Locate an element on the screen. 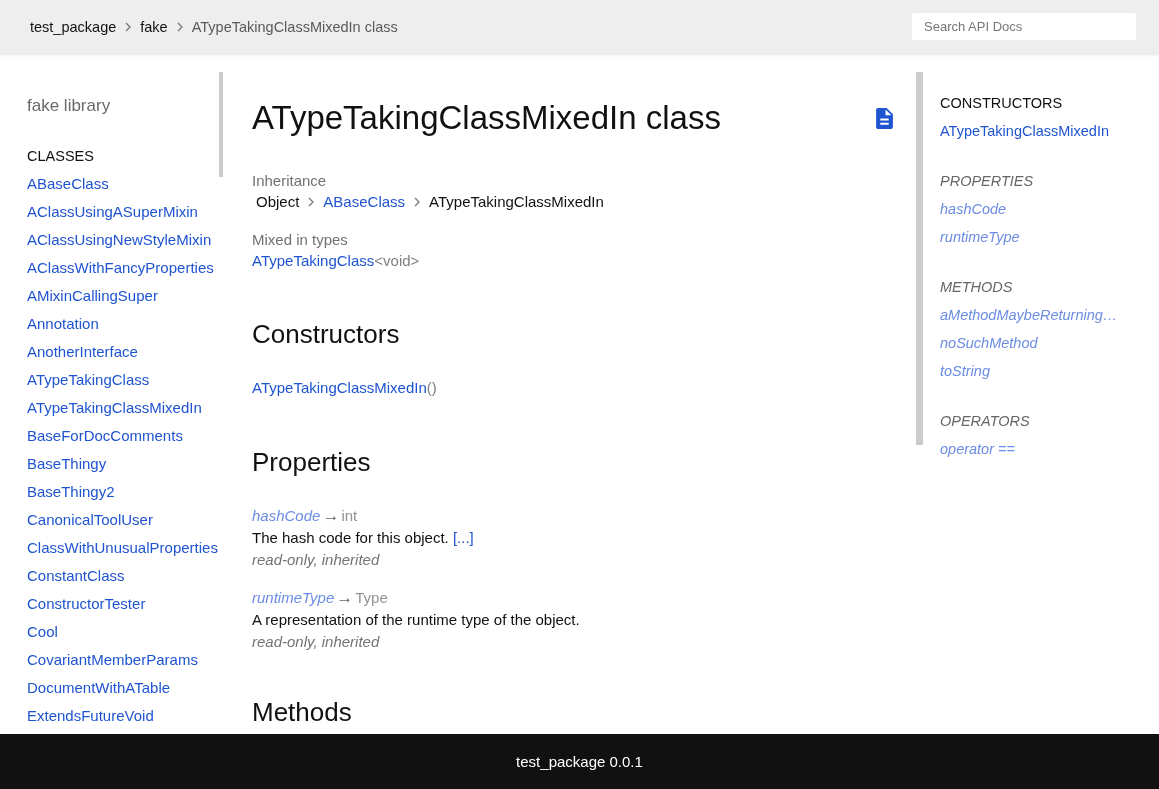  nav-link: toString is located at coordinates (965, 371).